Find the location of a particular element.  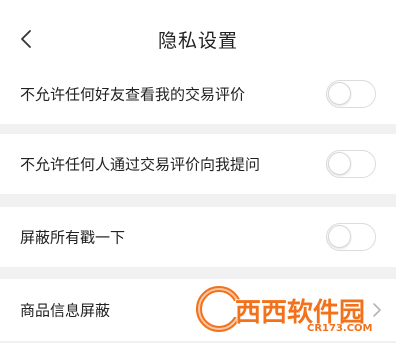

setting-label: 不允许任何好友查看我的交易评价 is located at coordinates (133, 94).